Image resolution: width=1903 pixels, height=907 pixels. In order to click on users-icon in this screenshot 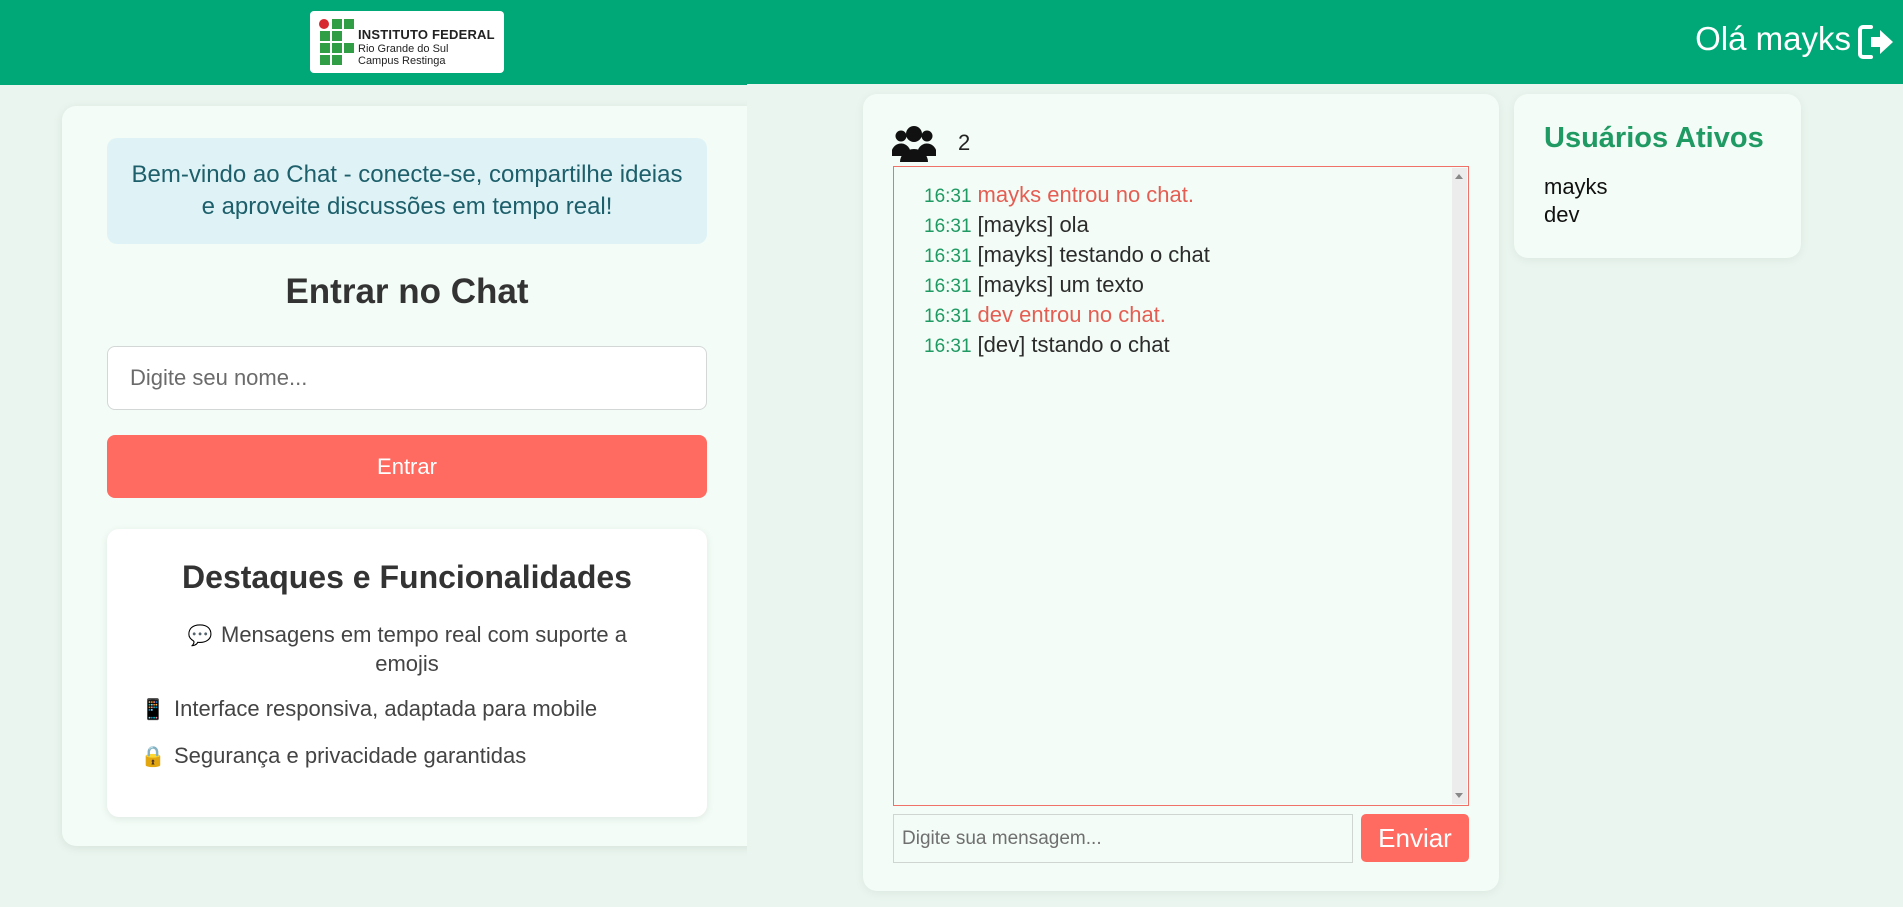, I will do `click(914, 144)`.